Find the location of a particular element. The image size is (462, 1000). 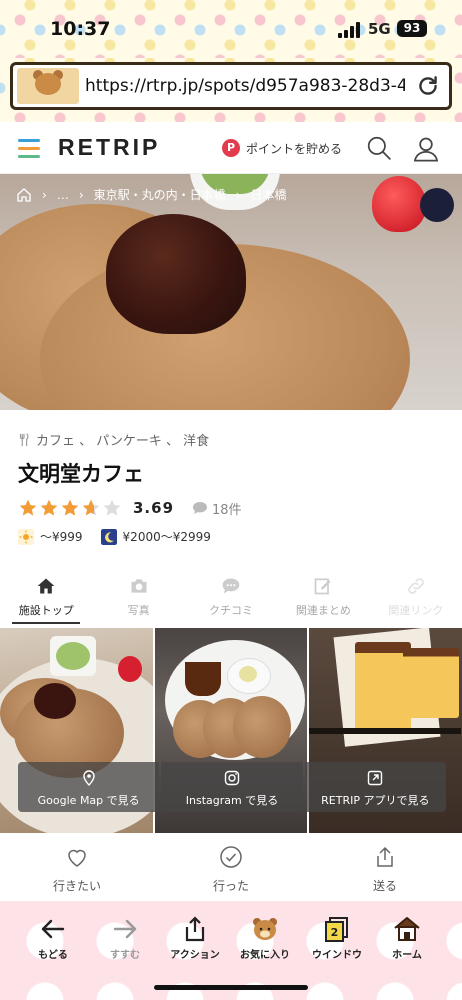

want-to-go-button: 行きたい is located at coordinates (77, 867).